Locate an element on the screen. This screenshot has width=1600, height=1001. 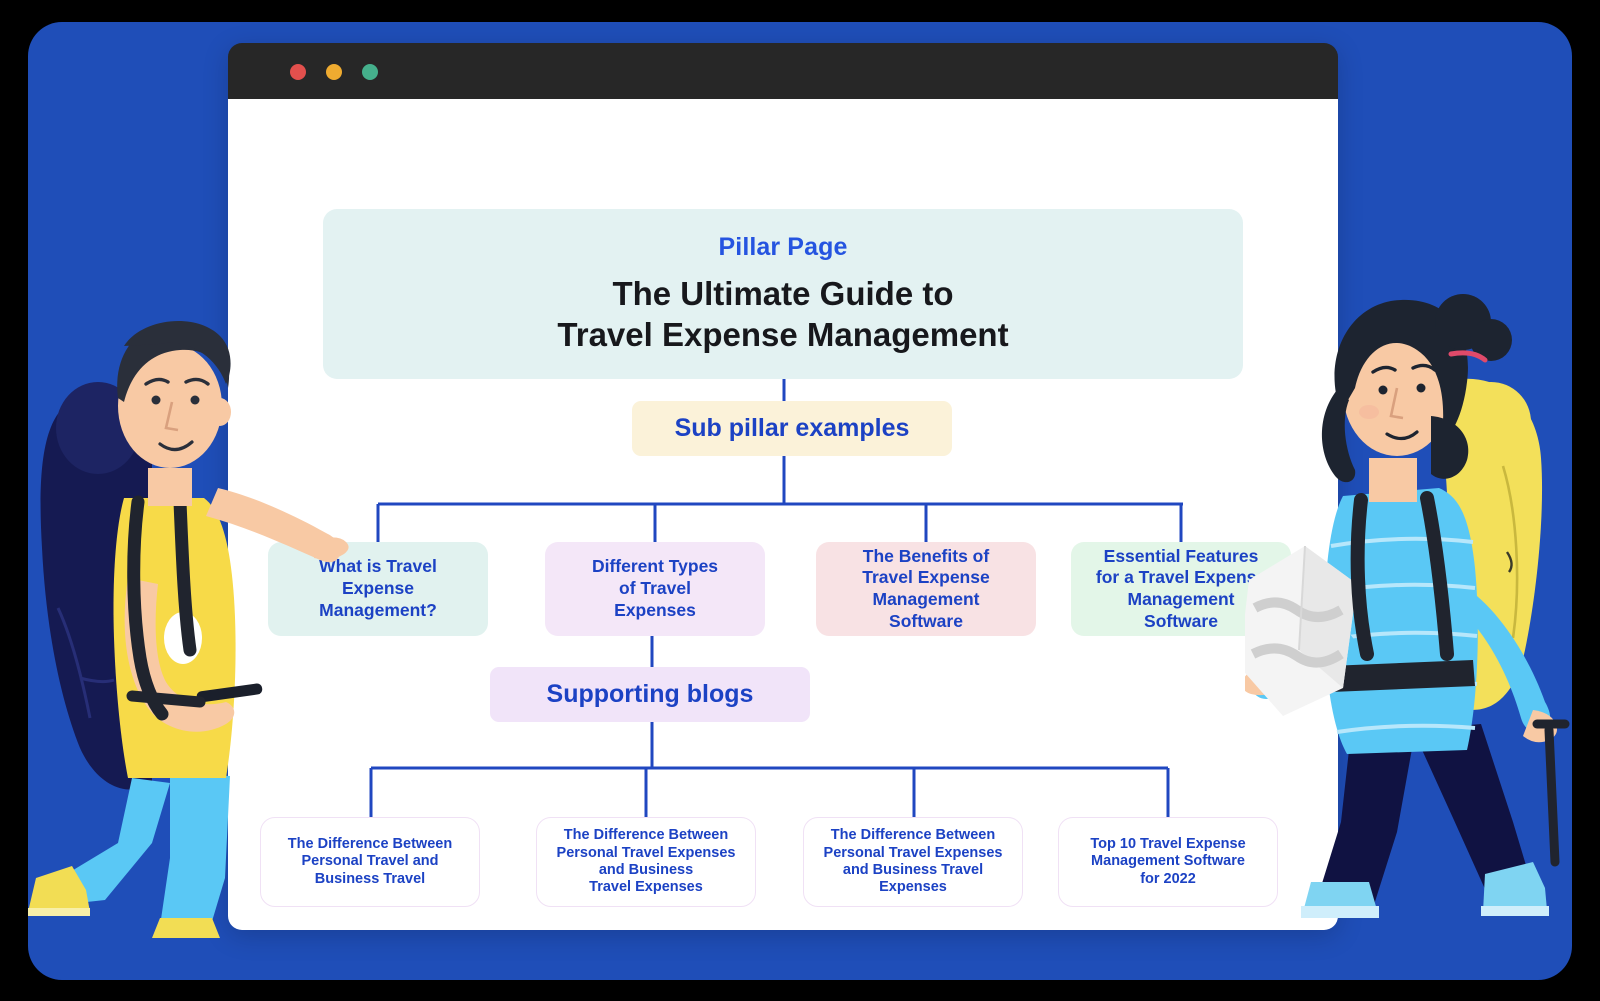
sub-pillar-card-text: Different Types of Travel Expenses is located at coordinates (655, 588).